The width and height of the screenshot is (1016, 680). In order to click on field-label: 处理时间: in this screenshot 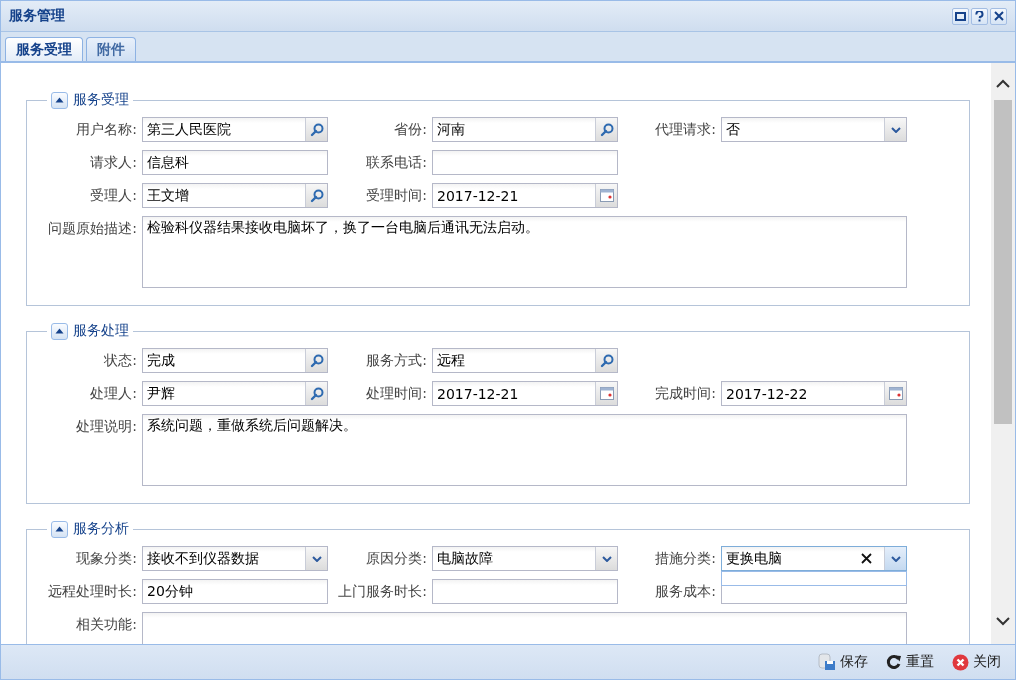, I will do `click(396, 393)`.